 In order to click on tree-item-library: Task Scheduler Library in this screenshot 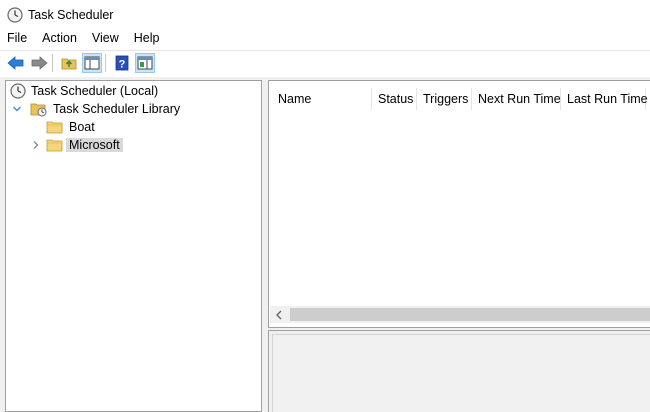, I will do `click(96, 109)`.